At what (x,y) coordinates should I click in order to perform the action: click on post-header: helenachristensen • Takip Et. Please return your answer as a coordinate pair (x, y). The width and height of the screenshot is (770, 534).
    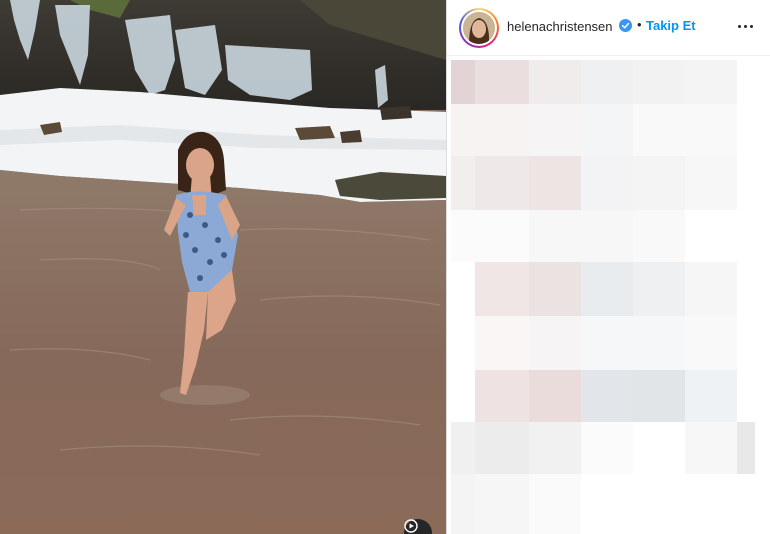
    Looking at the image, I should click on (608, 28).